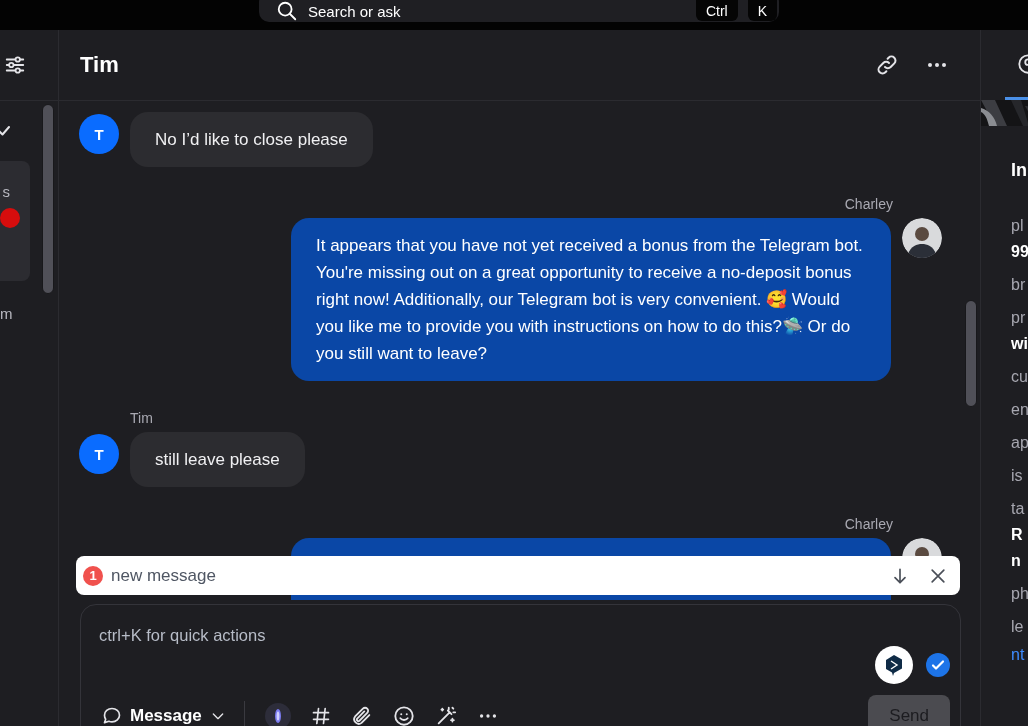 The height and width of the screenshot is (726, 1028). What do you see at coordinates (1016, 561) in the screenshot?
I see `detail-value: n` at bounding box center [1016, 561].